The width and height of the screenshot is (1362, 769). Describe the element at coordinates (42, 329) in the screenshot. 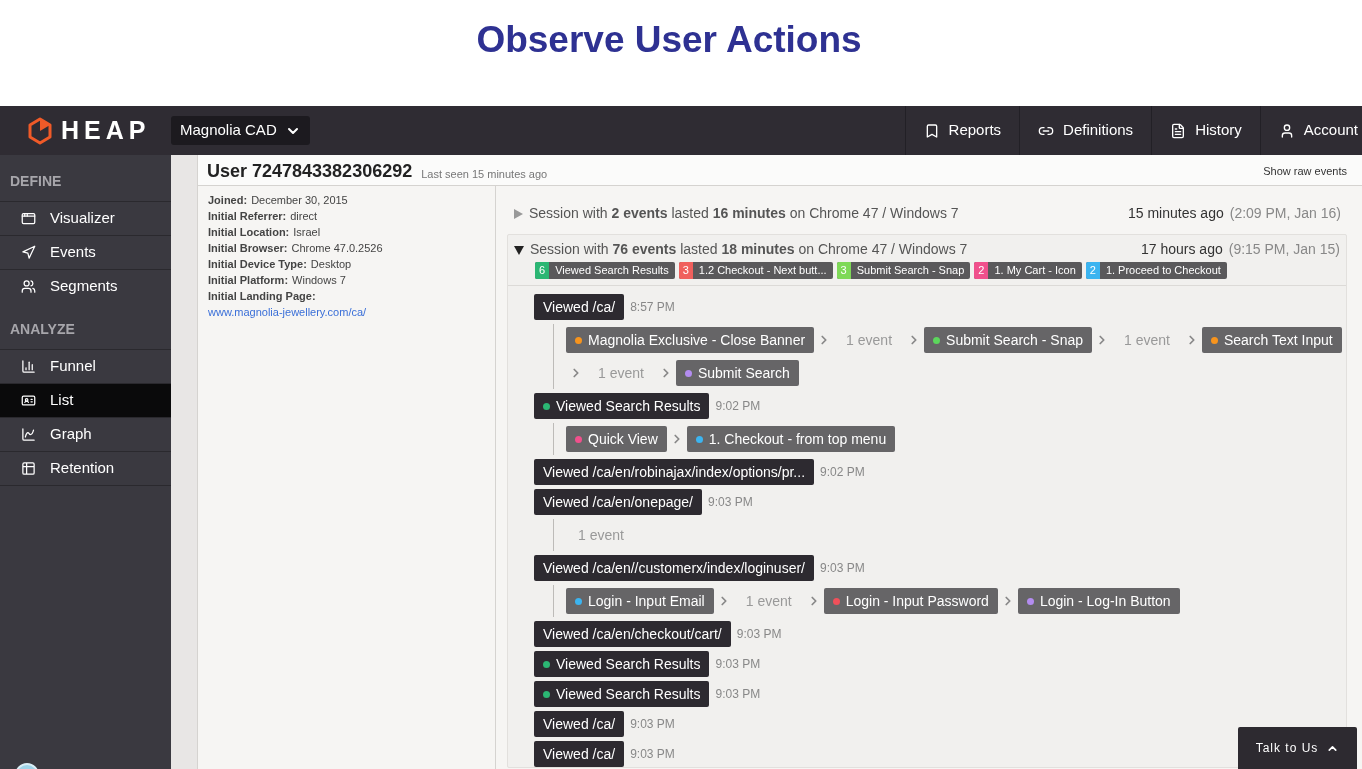

I see `section-heading: ANALYZE` at that location.